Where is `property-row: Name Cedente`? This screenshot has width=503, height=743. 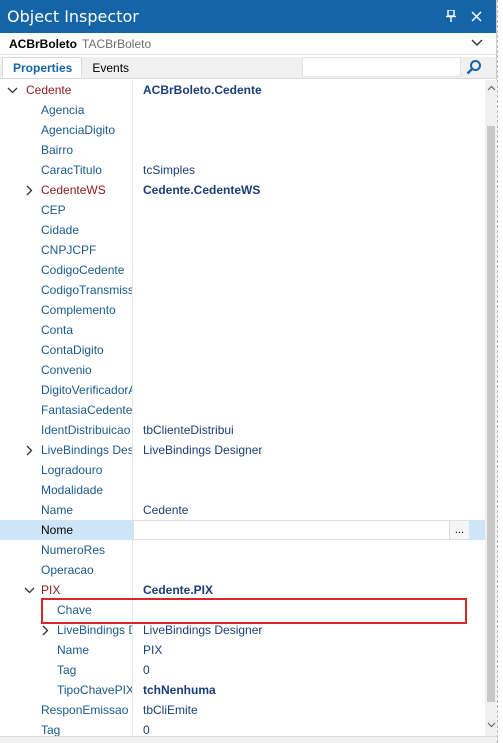
property-row: Name Cedente is located at coordinates (242, 510).